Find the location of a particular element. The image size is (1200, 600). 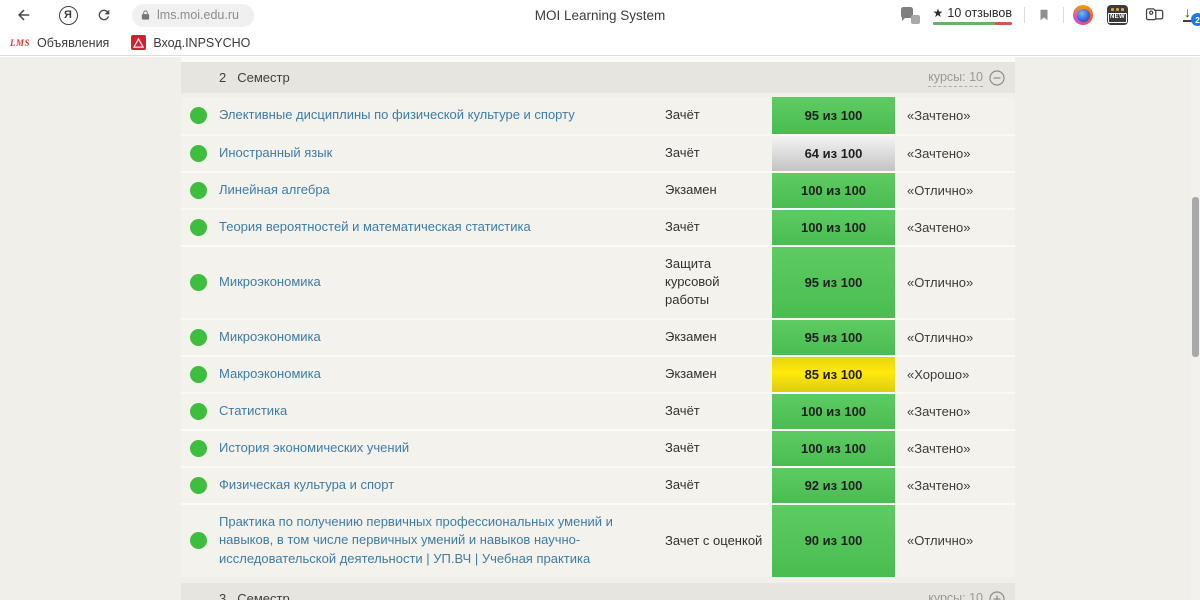

score-badge: 64 из 100 is located at coordinates (833, 153).